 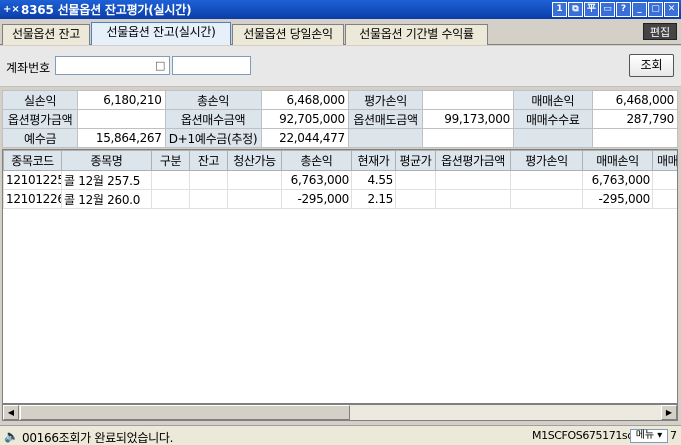 What do you see at coordinates (316, 180) in the screenshot?
I see `cell-total-pnl: 6,763,000` at bounding box center [316, 180].